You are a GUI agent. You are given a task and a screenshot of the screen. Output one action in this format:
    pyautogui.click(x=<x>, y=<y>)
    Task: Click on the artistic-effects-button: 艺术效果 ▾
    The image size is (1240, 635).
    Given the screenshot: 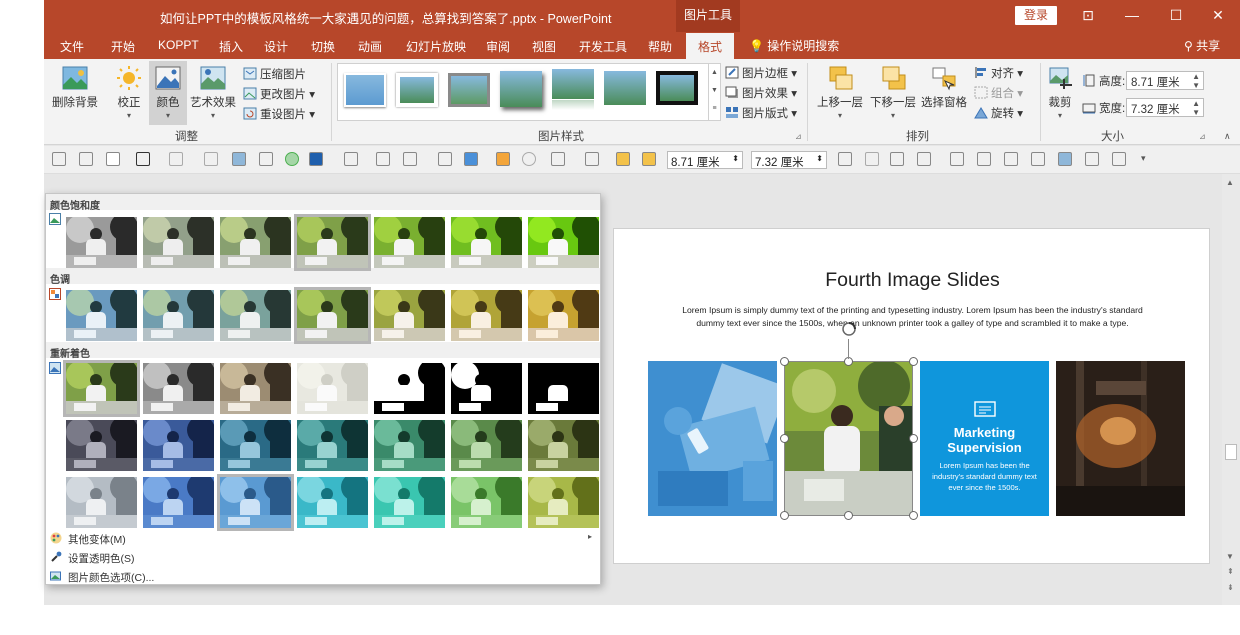 What is the action you would take?
    pyautogui.click(x=213, y=92)
    